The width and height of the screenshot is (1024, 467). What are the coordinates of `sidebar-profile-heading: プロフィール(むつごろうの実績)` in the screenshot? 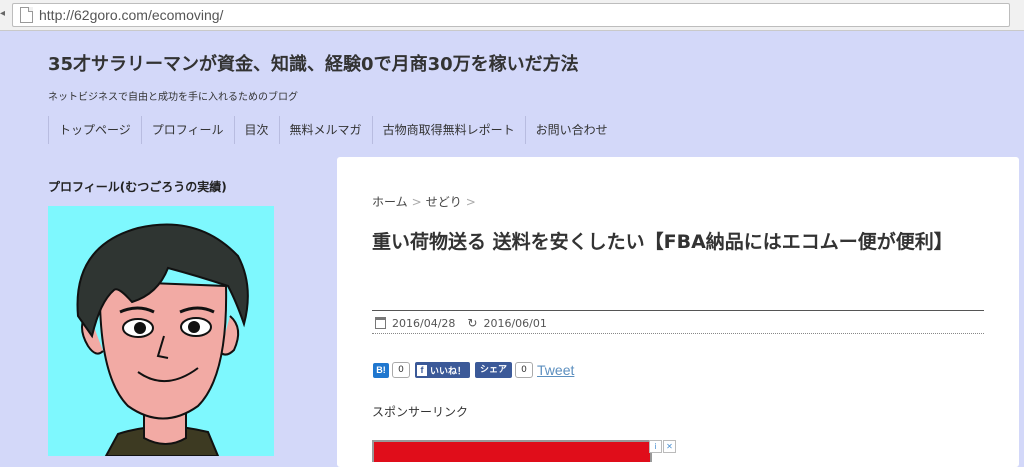 It's located at (137, 187).